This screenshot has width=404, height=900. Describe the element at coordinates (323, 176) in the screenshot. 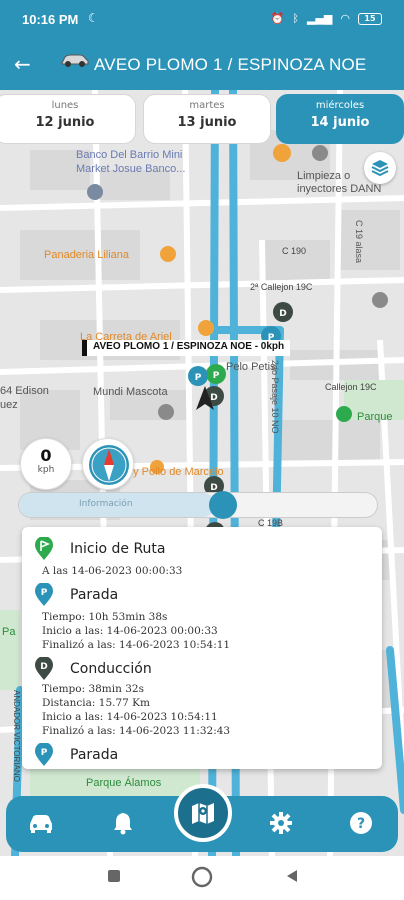

I see `map-label: Limpieza o` at that location.